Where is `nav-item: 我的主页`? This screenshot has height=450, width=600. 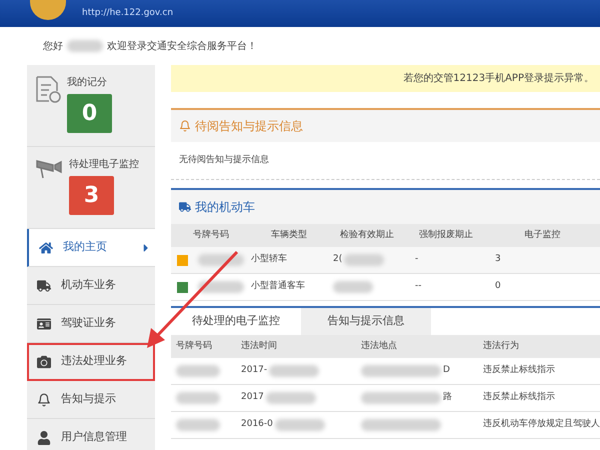 nav-item: 我的主页 is located at coordinates (91, 248).